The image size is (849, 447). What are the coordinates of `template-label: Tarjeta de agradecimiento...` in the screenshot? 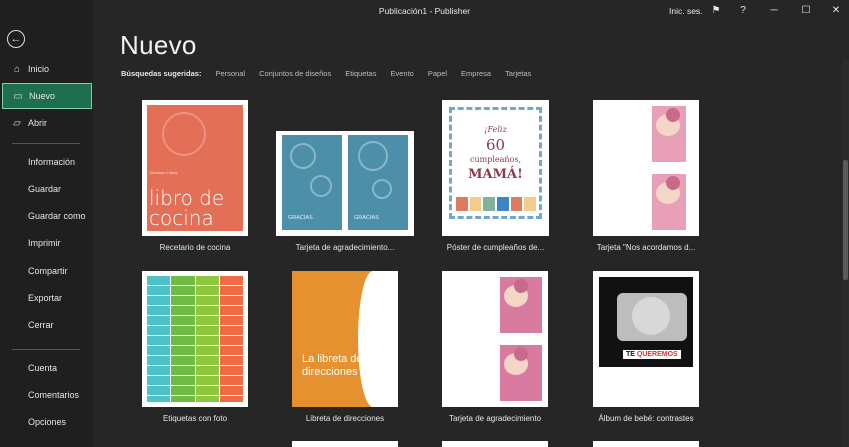 It's located at (345, 247).